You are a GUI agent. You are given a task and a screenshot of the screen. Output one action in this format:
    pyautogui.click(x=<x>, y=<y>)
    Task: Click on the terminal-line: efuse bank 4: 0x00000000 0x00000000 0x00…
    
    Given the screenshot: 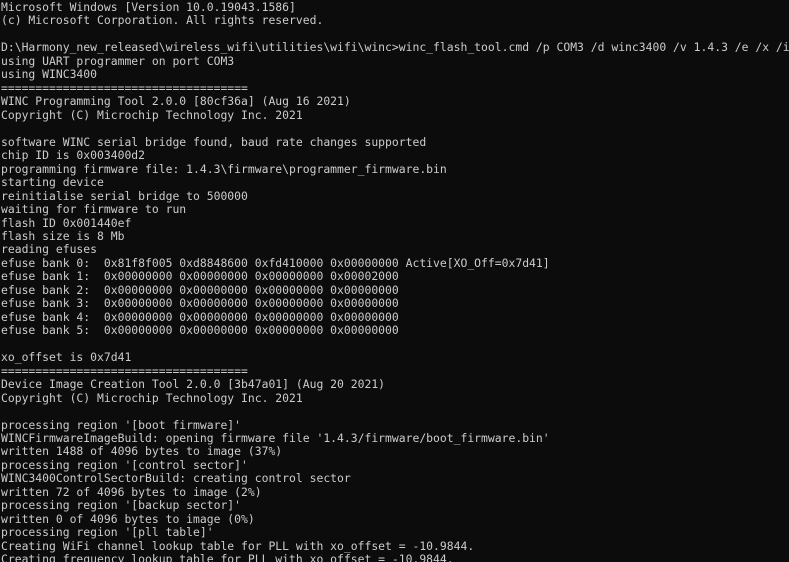 What is the action you would take?
    pyautogui.click(x=200, y=316)
    